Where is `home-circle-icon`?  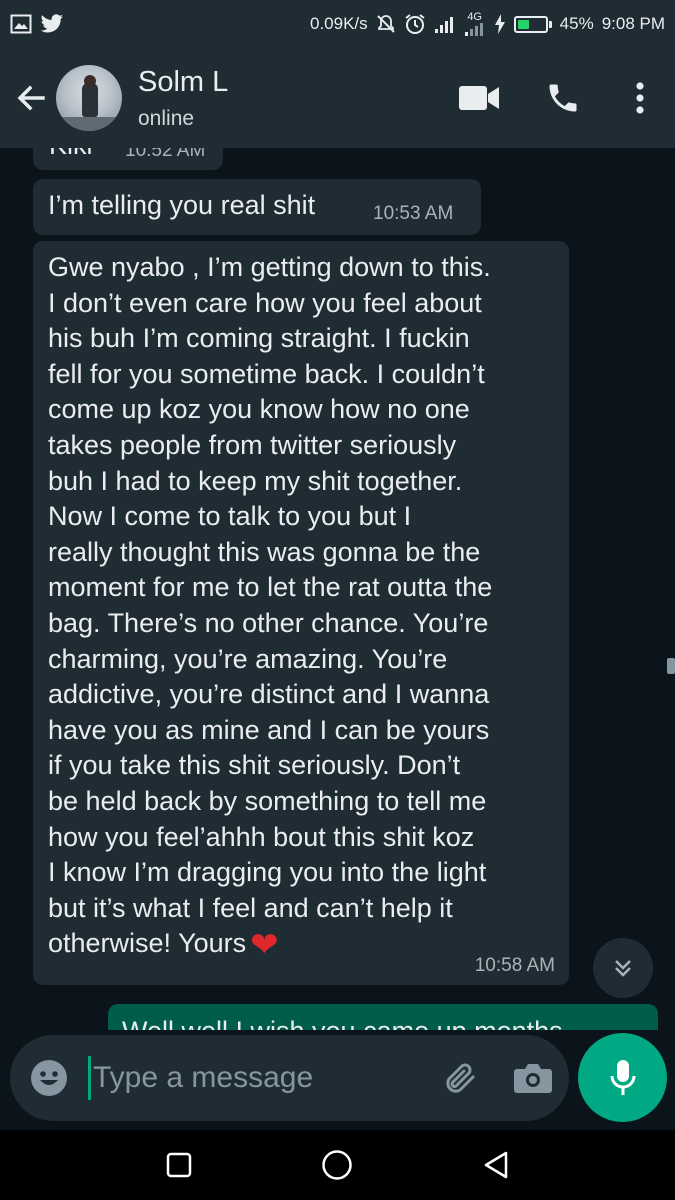 home-circle-icon is located at coordinates (337, 1165).